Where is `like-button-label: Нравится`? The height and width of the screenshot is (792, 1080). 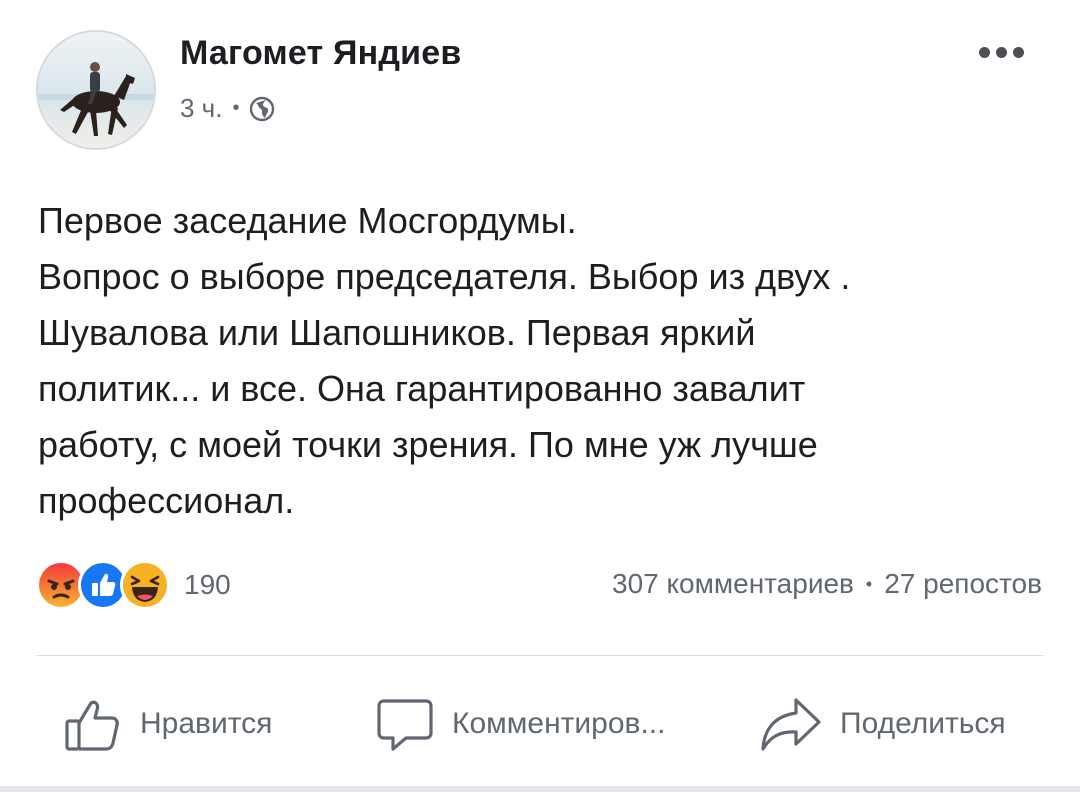 like-button-label: Нравится is located at coordinates (206, 723).